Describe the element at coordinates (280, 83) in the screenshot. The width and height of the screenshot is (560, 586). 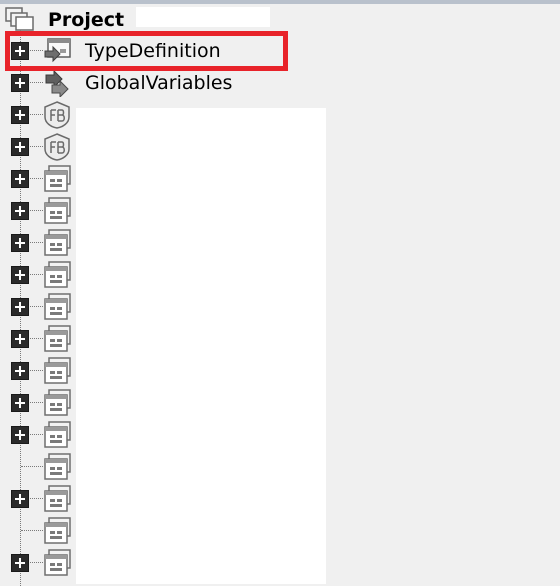
I see `tree-item: GlobalVariables` at that location.